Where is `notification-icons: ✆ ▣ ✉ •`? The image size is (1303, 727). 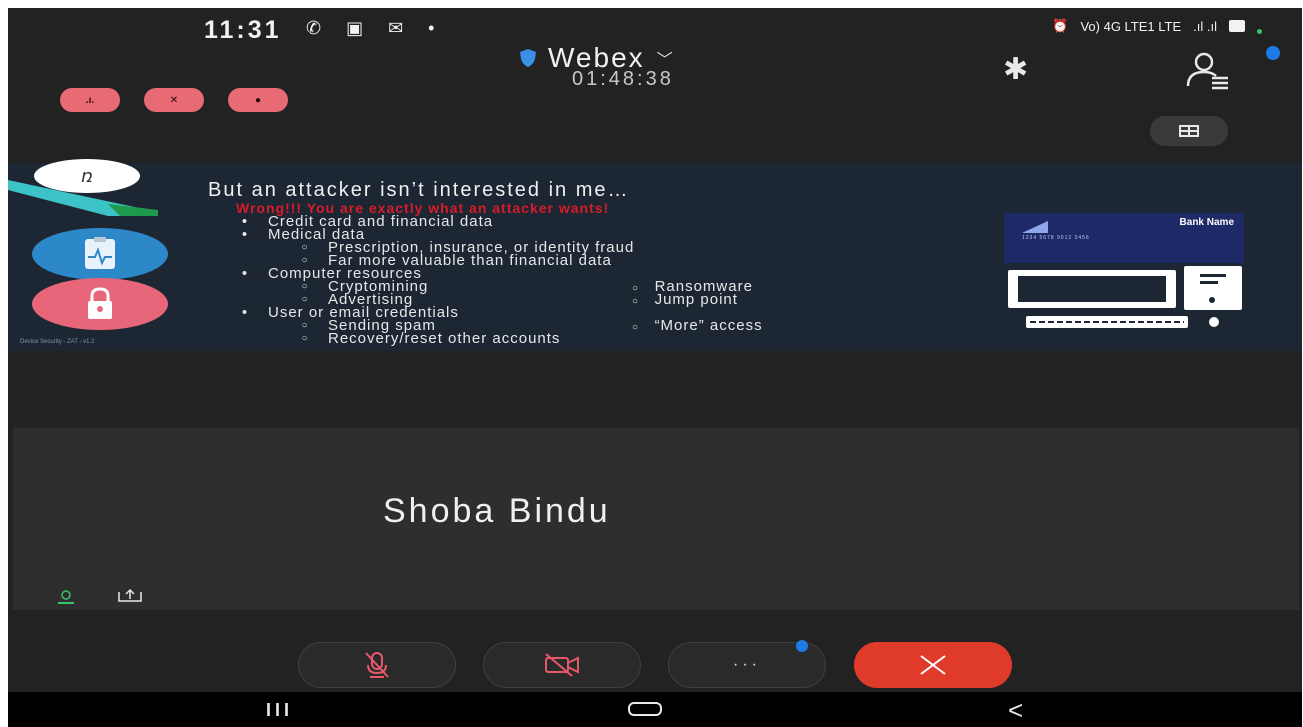
notification-icons: ✆ ▣ ✉ • is located at coordinates (375, 28).